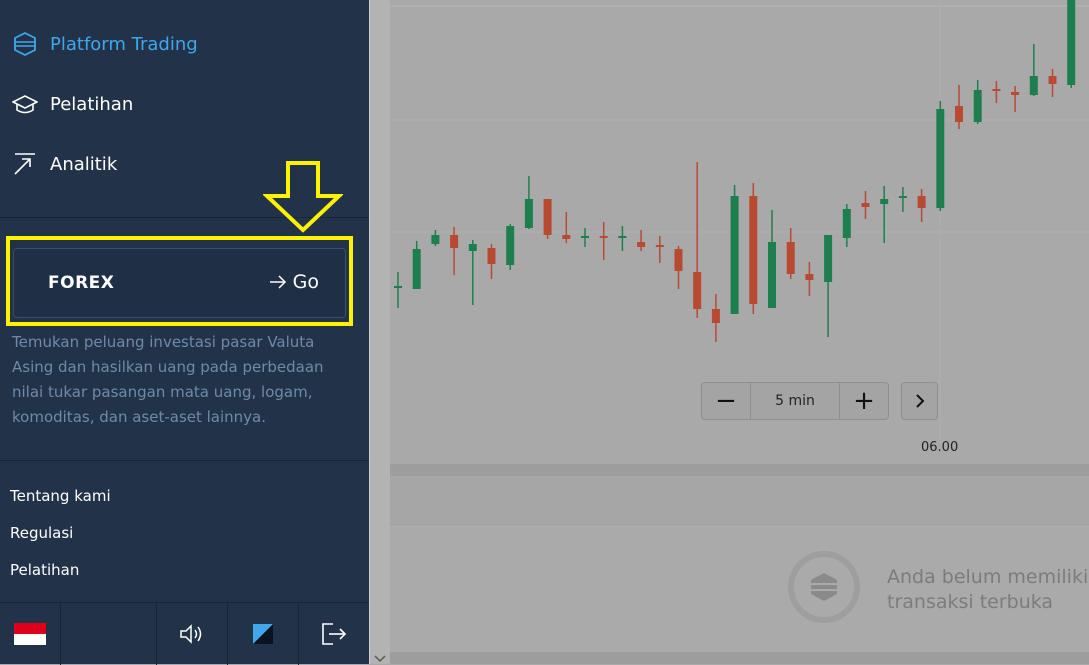 The width and height of the screenshot is (1089, 665). Describe the element at coordinates (988, 589) in the screenshot. I see `empty-trades-message: Anda belum memiliki transaksi terbuka` at that location.